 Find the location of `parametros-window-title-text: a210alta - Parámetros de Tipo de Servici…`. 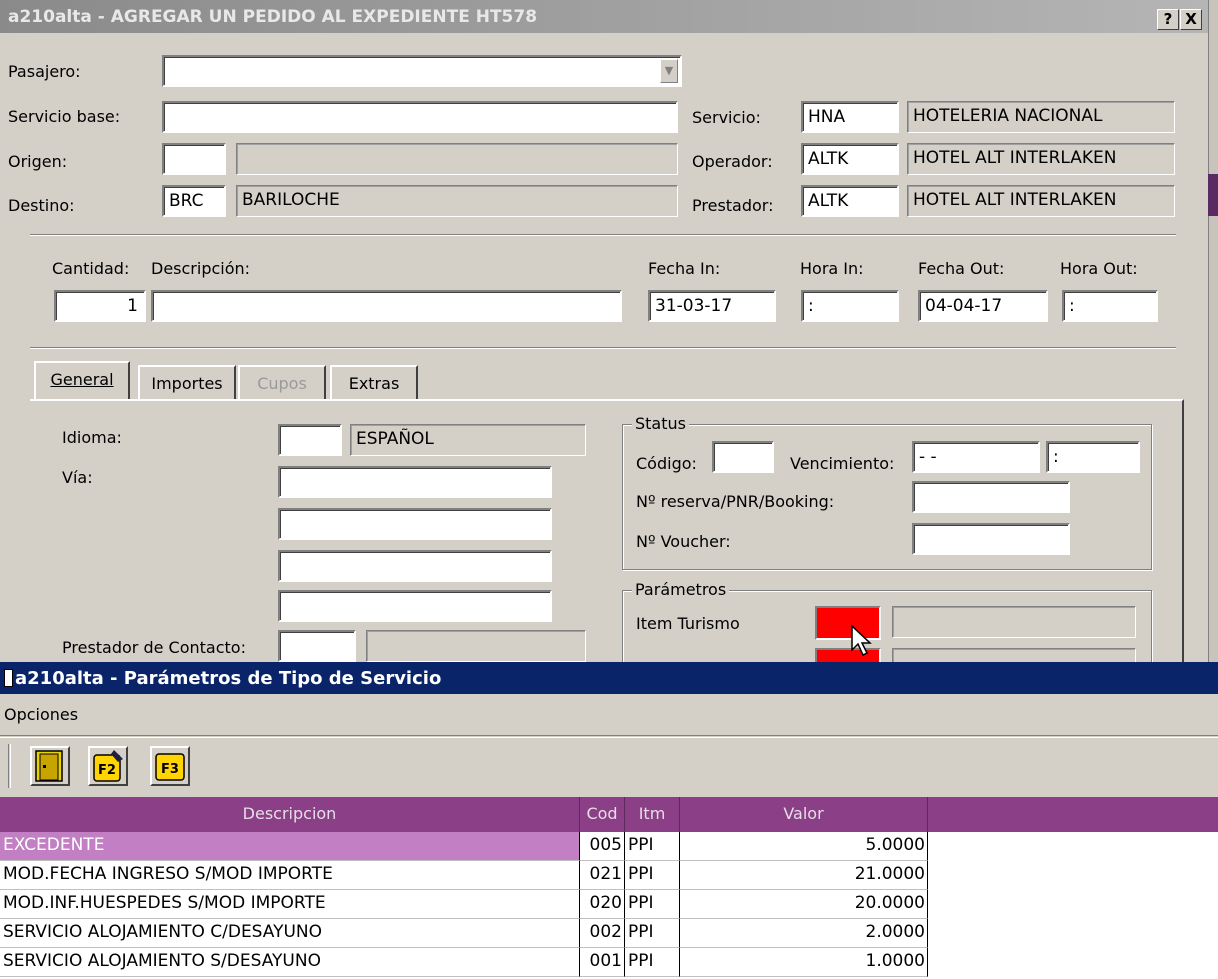

parametros-window-title-text: a210alta - Parámetros de Tipo de Servici… is located at coordinates (228, 678).